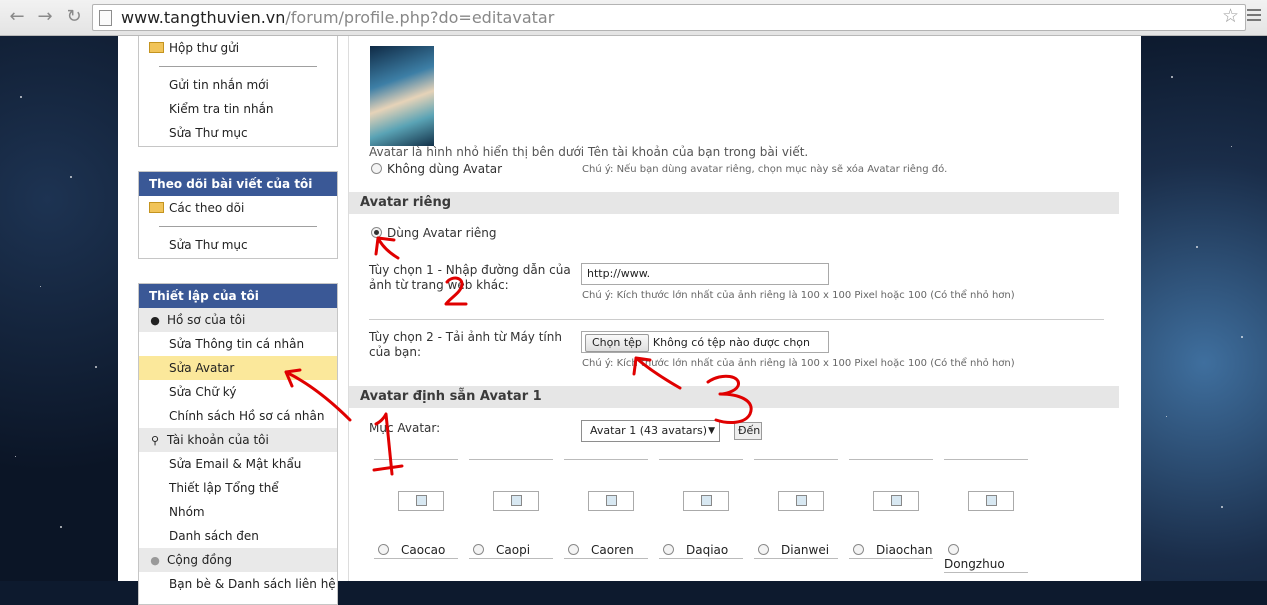 The height and width of the screenshot is (605, 1267). Describe the element at coordinates (238, 416) in the screenshot. I see `sidebar-item-profile-privacy: Chính sách Hồ sơ cá nhân` at that location.